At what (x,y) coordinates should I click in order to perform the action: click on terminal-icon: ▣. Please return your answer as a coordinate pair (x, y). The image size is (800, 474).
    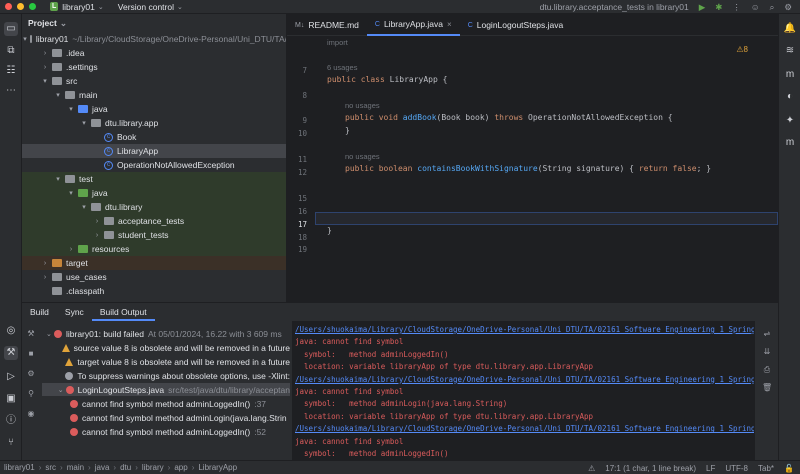
    Looking at the image, I should click on (11, 399).